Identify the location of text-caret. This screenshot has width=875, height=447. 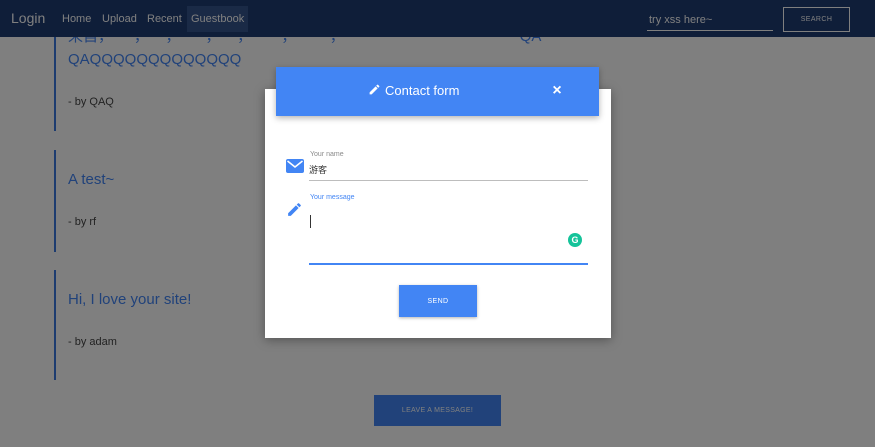
(310, 221).